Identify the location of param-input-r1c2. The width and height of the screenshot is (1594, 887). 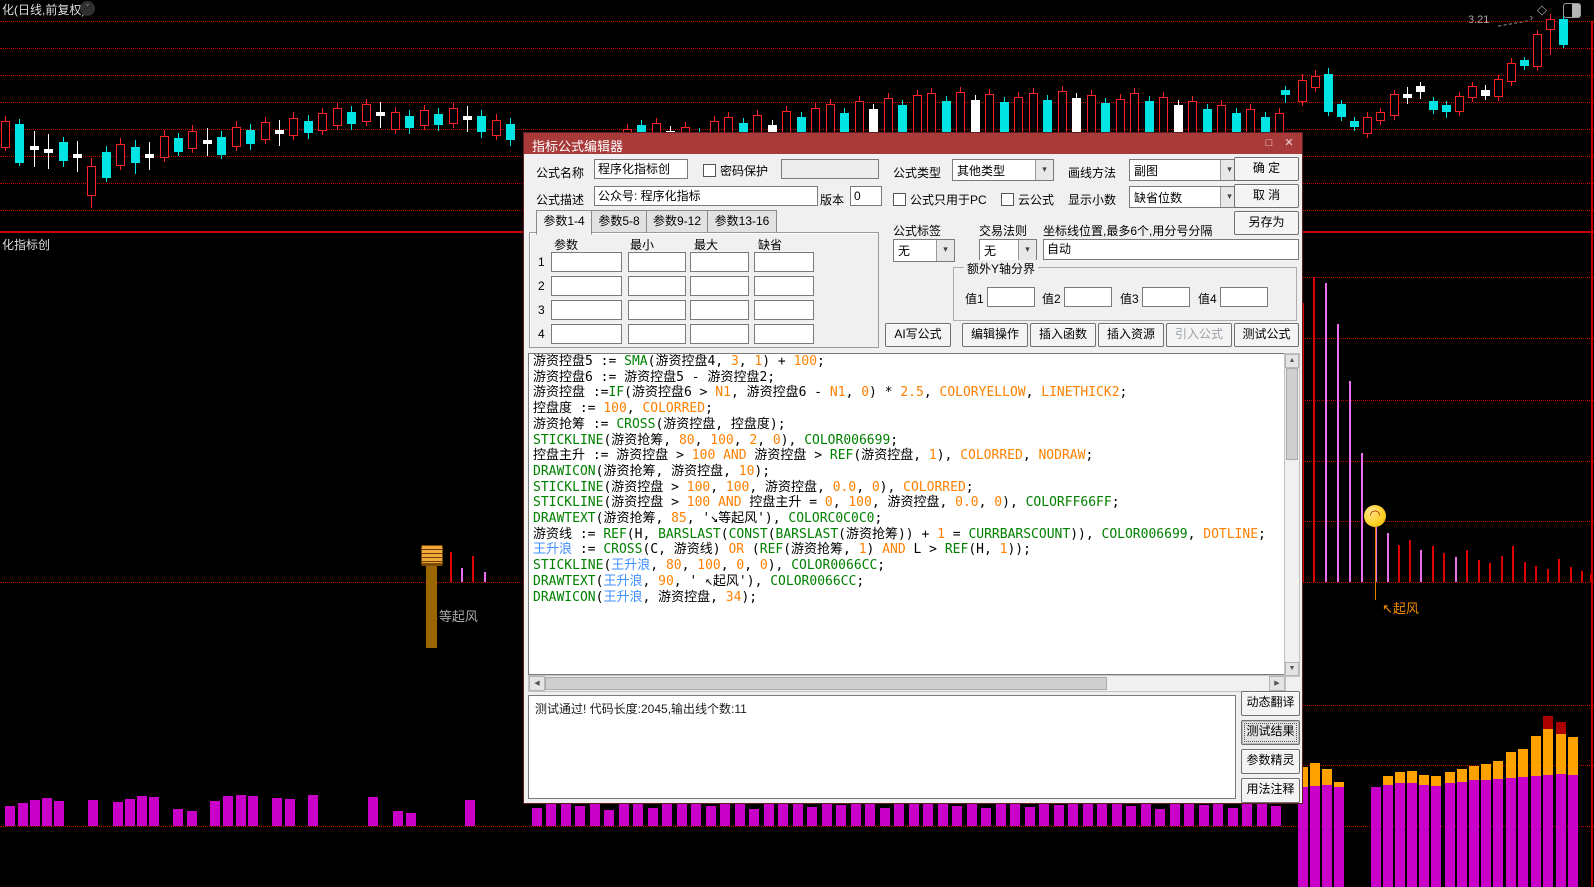
(657, 262).